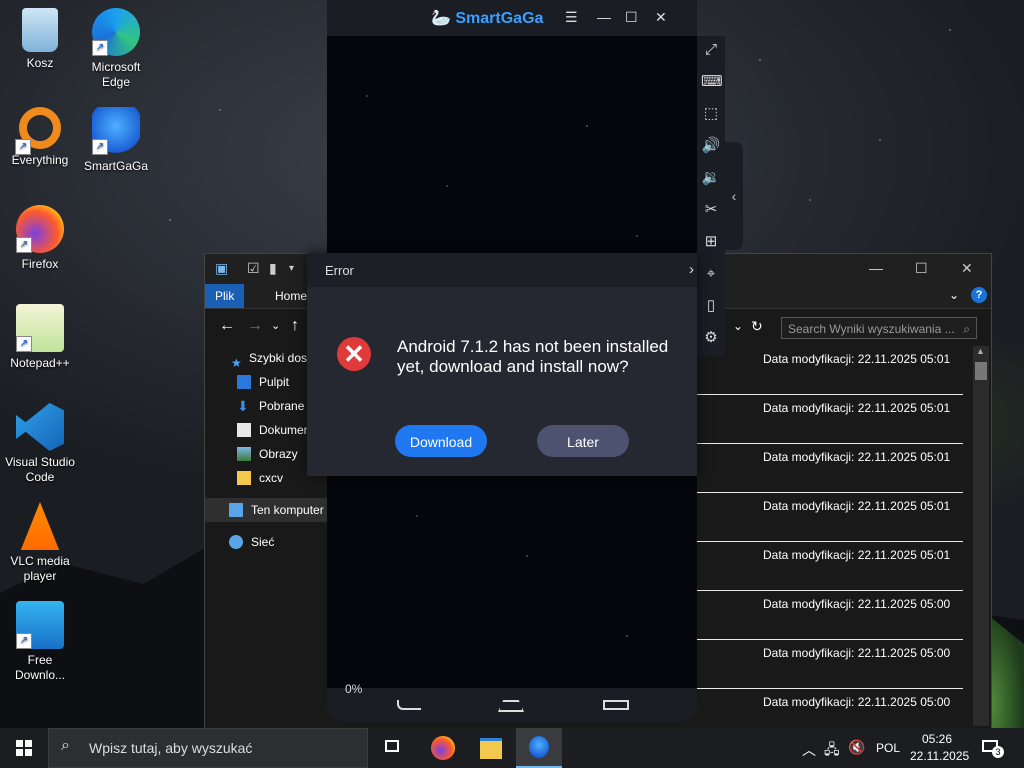 The width and height of the screenshot is (1024, 768). What do you see at coordinates (539, 748) in the screenshot?
I see `taskbar-smartgaga` at bounding box center [539, 748].